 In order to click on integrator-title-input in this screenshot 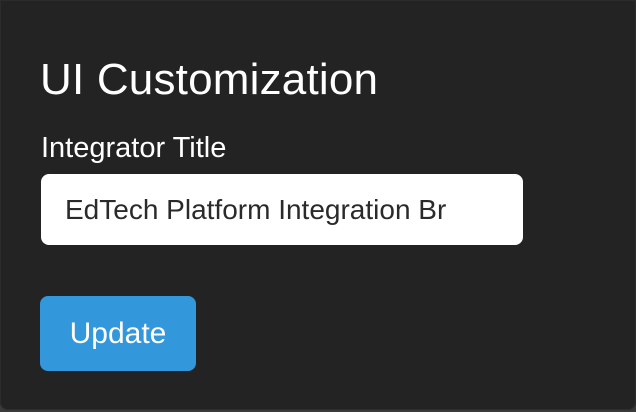, I will do `click(282, 209)`.